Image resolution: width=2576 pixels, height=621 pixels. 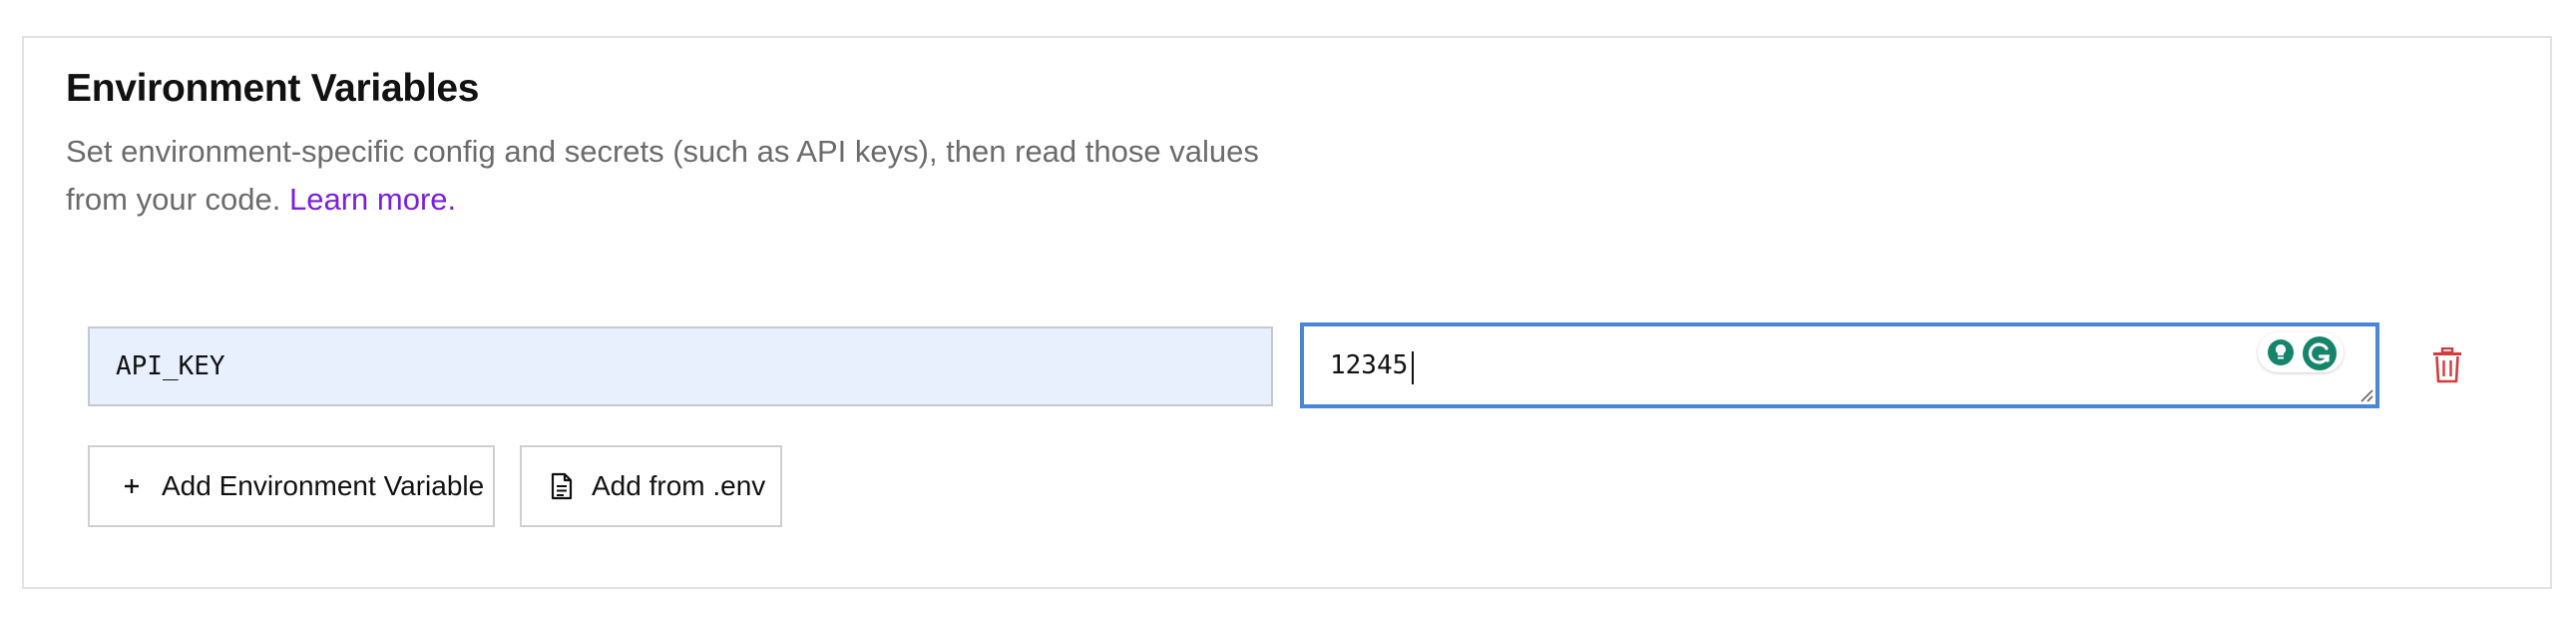 I want to click on env-value-field, so click(x=1839, y=365).